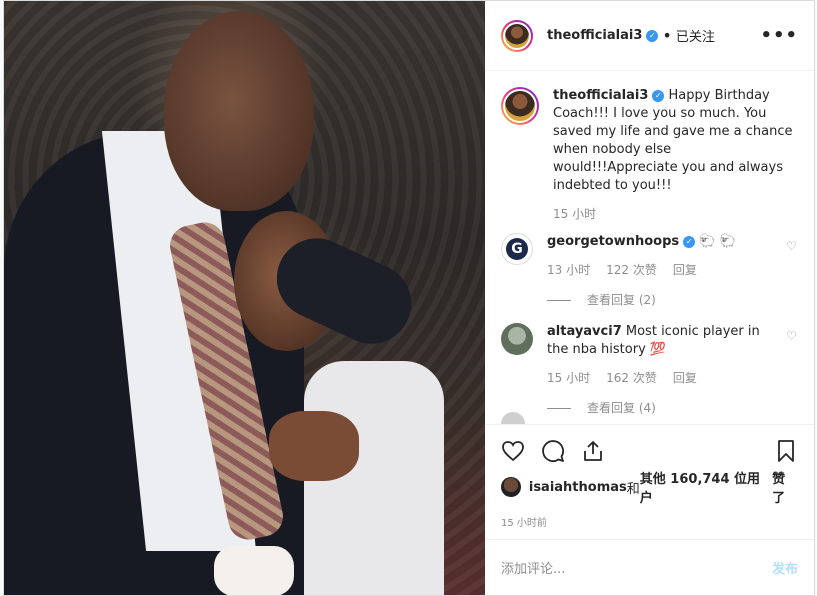  What do you see at coordinates (779, 489) in the screenshot?
I see `likes-suffix: 赞了` at bounding box center [779, 489].